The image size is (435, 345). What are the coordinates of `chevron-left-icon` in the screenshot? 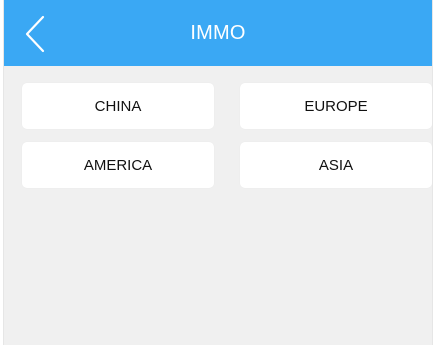 It's located at (35, 34).